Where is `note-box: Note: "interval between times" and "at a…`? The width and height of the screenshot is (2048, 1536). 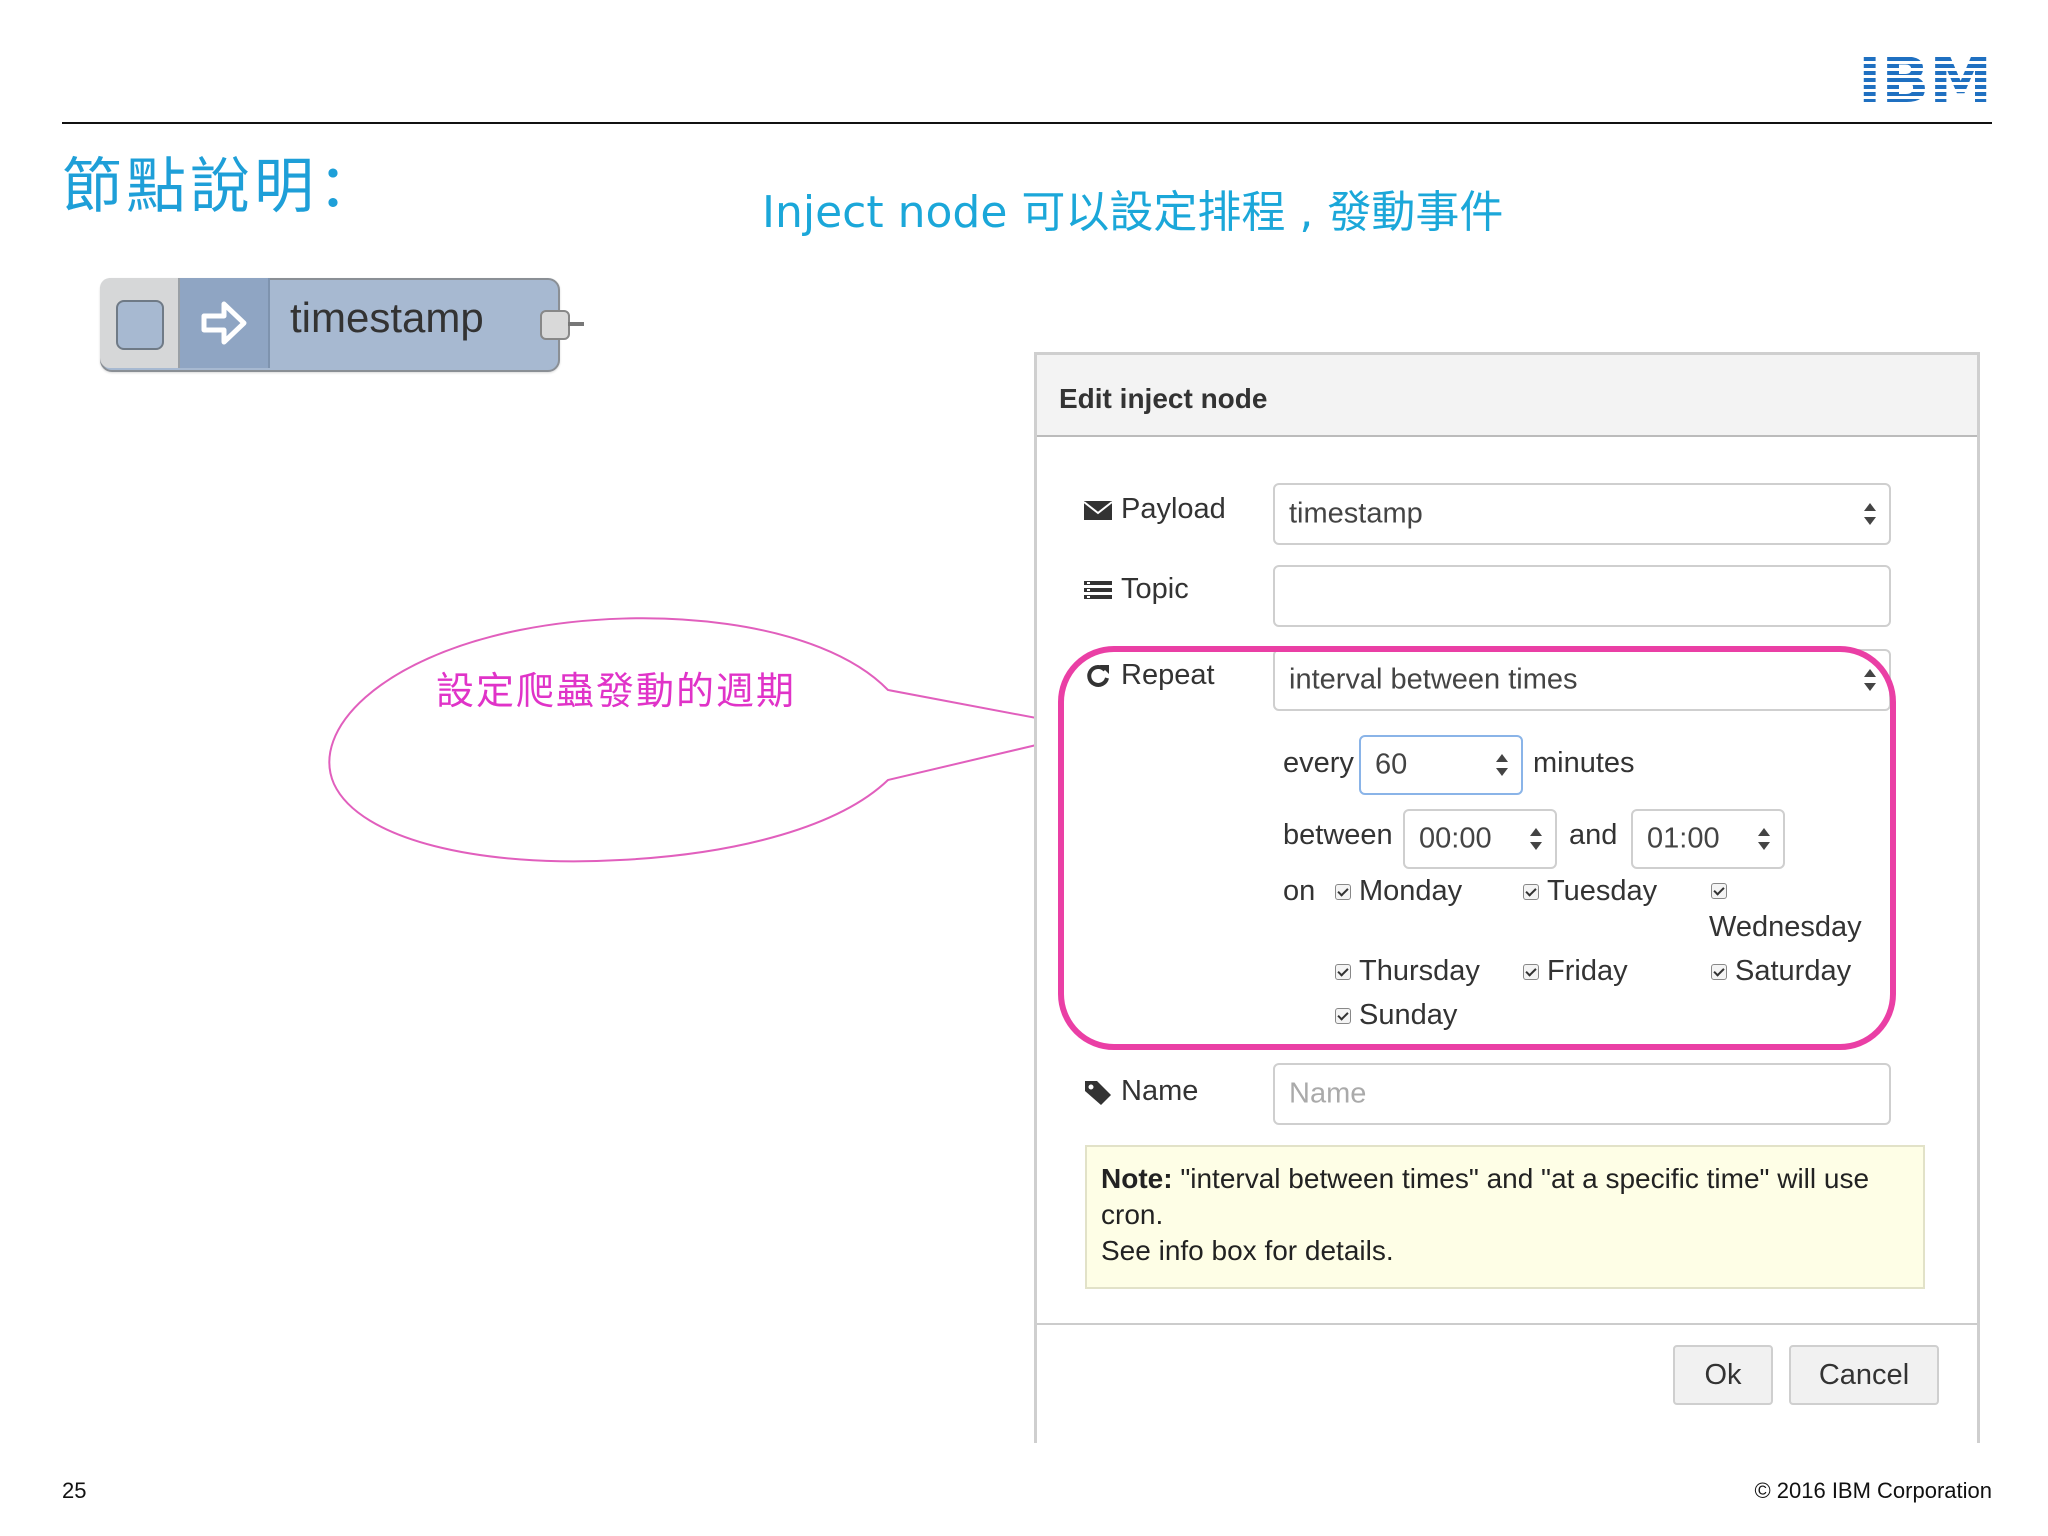
note-box: Note: "interval between times" and "at a… is located at coordinates (1505, 1217).